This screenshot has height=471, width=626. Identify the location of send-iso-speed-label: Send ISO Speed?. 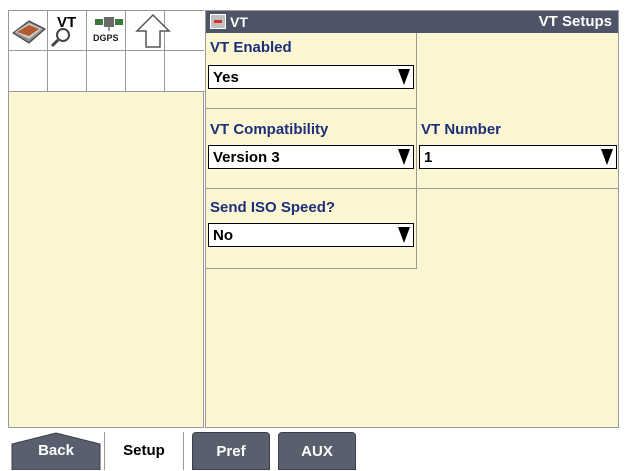
(273, 207).